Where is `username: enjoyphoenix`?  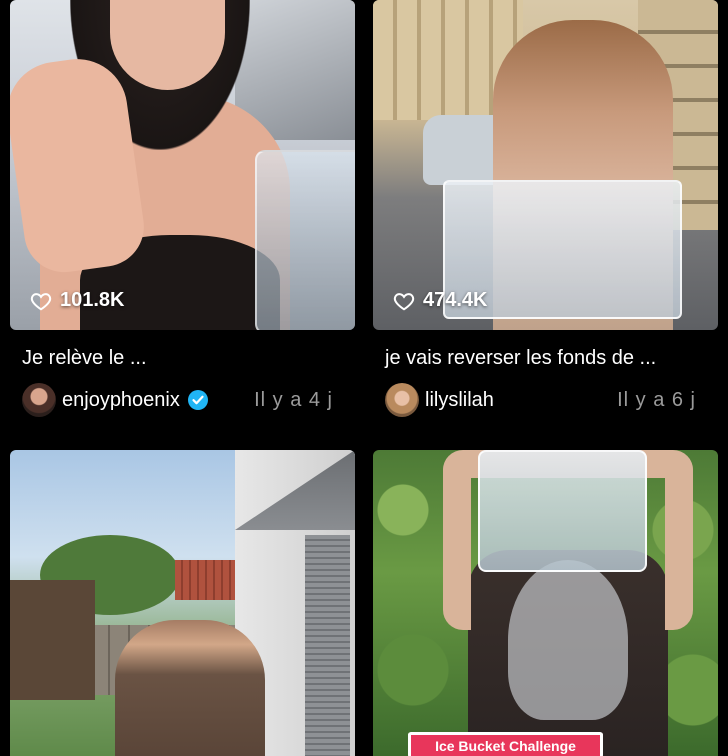 username: enjoyphoenix is located at coordinates (121, 400).